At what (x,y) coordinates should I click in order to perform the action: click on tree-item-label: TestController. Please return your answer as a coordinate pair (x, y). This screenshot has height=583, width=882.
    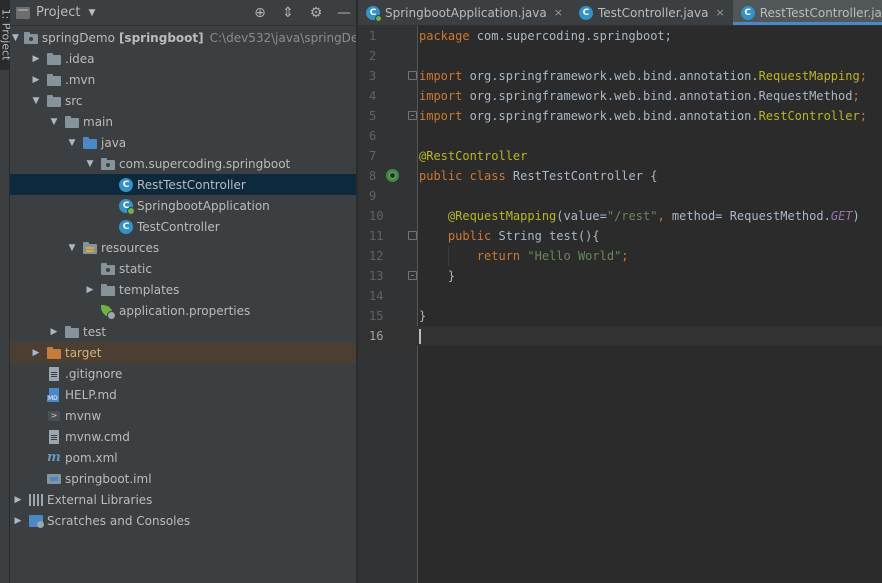
    Looking at the image, I should click on (178, 226).